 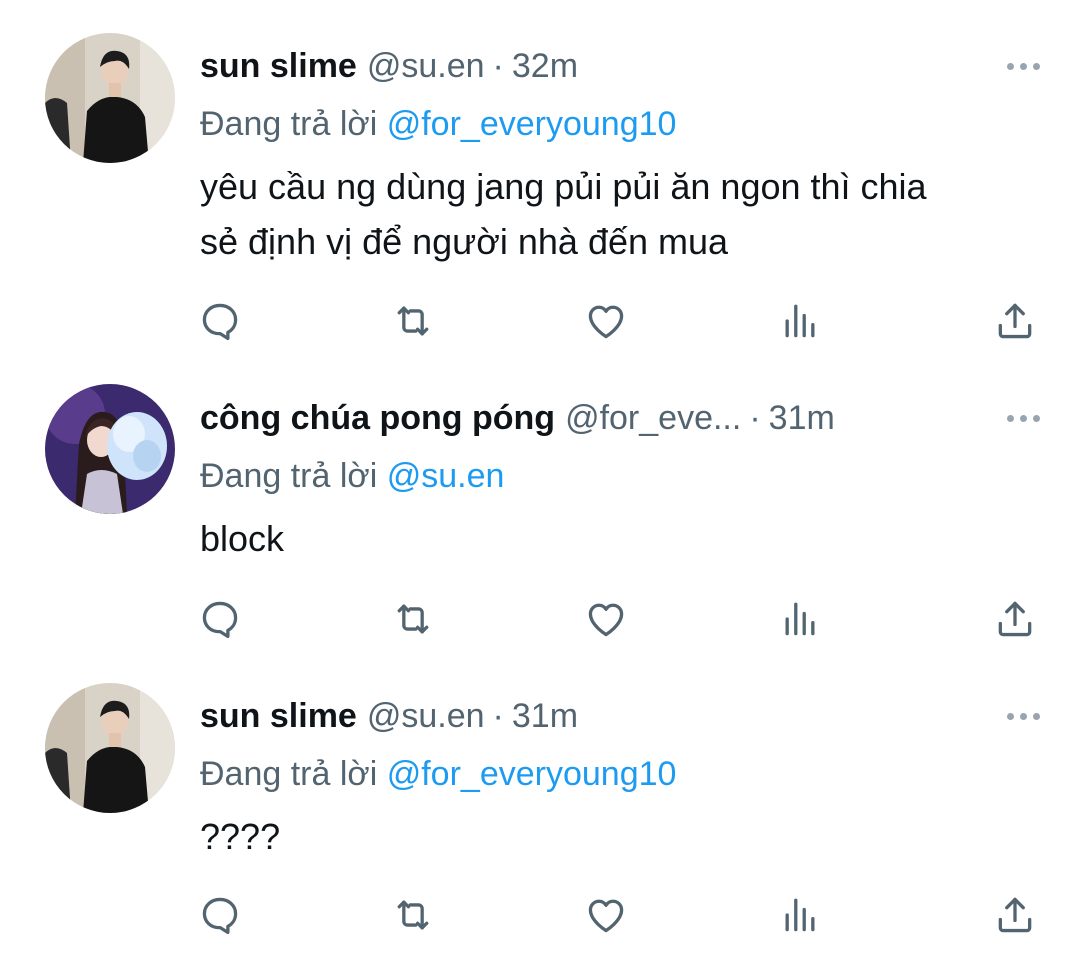 What do you see at coordinates (377, 418) in the screenshot?
I see `author-name: công chúa pong póng` at bounding box center [377, 418].